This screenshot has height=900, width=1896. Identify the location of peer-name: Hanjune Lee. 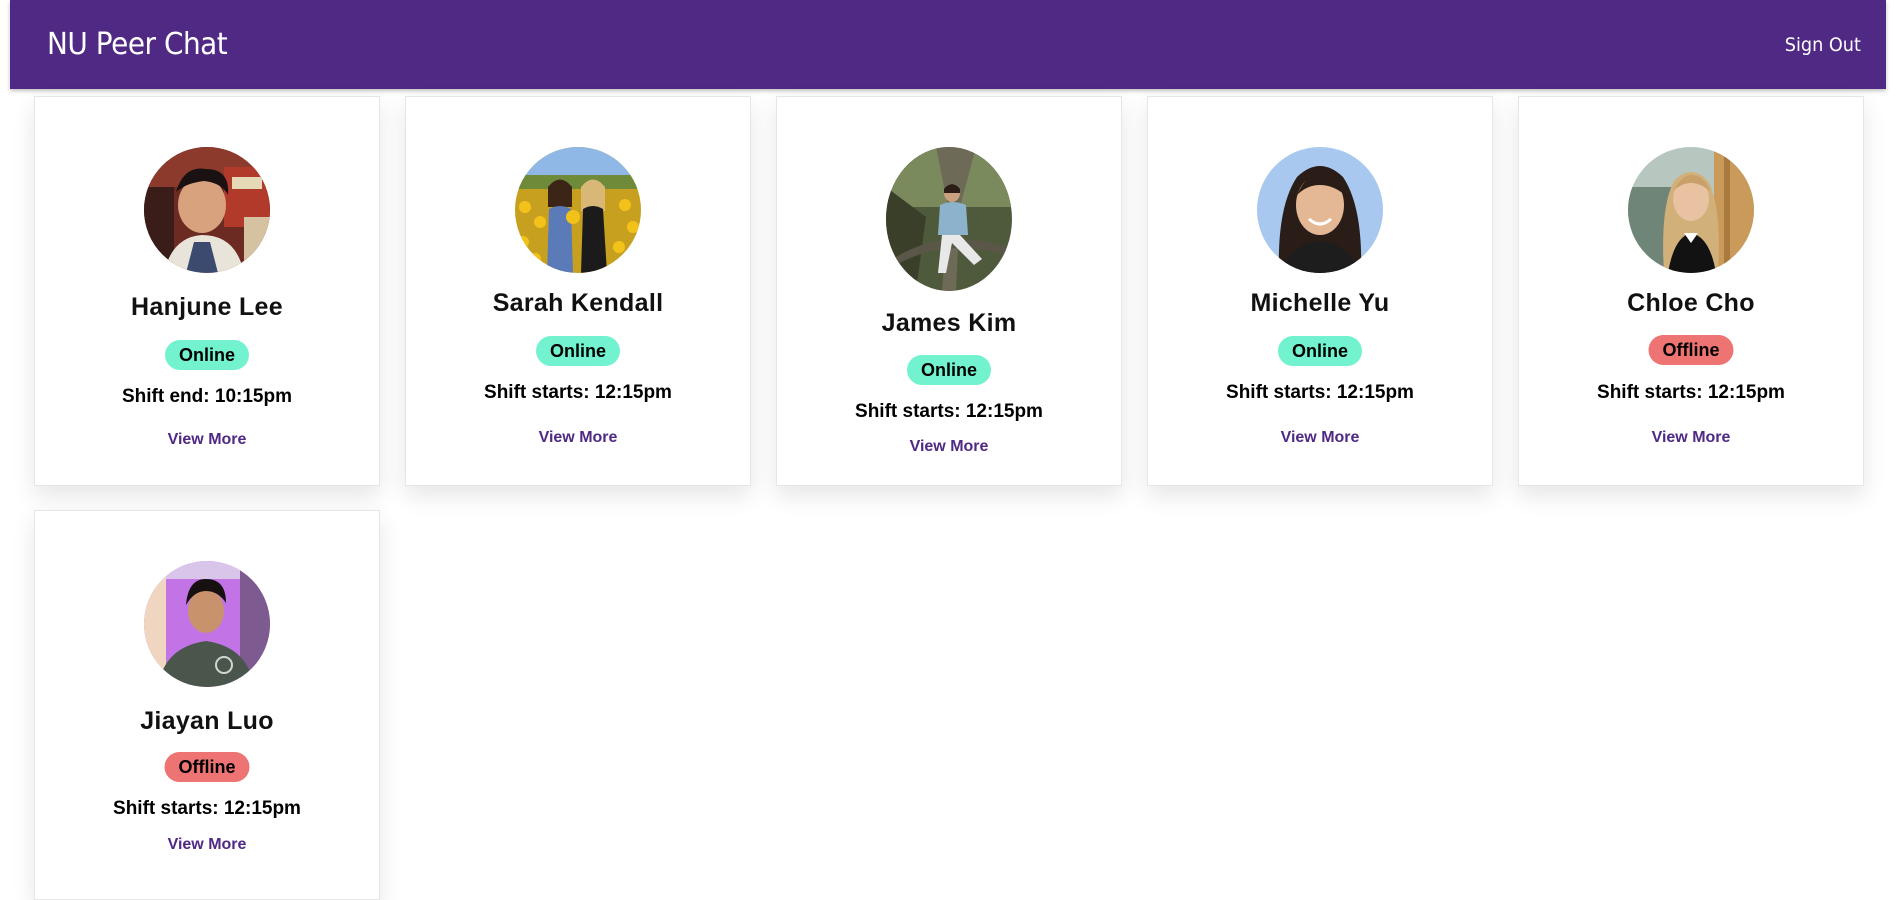
(207, 307).